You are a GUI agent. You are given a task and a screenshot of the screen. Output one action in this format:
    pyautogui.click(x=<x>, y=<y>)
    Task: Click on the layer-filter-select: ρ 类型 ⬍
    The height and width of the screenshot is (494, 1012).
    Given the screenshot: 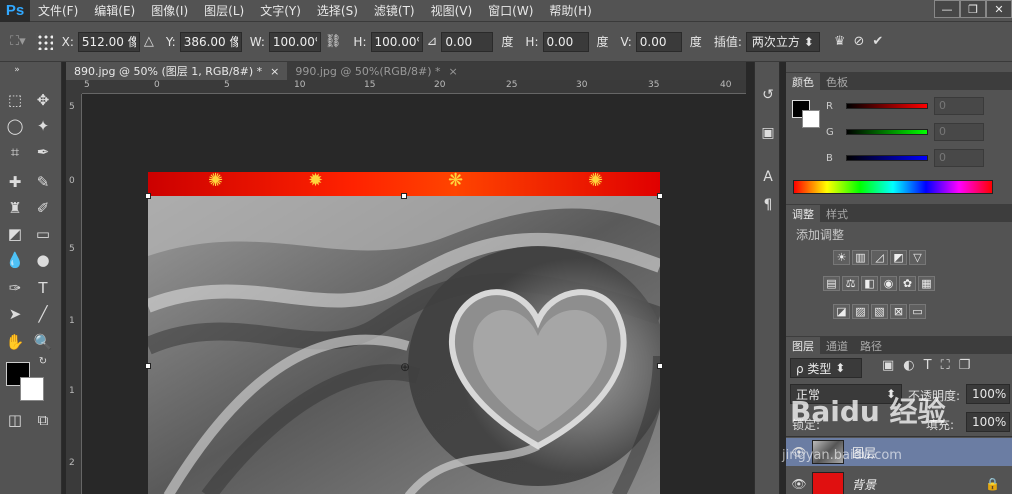 What is the action you would take?
    pyautogui.click(x=826, y=368)
    